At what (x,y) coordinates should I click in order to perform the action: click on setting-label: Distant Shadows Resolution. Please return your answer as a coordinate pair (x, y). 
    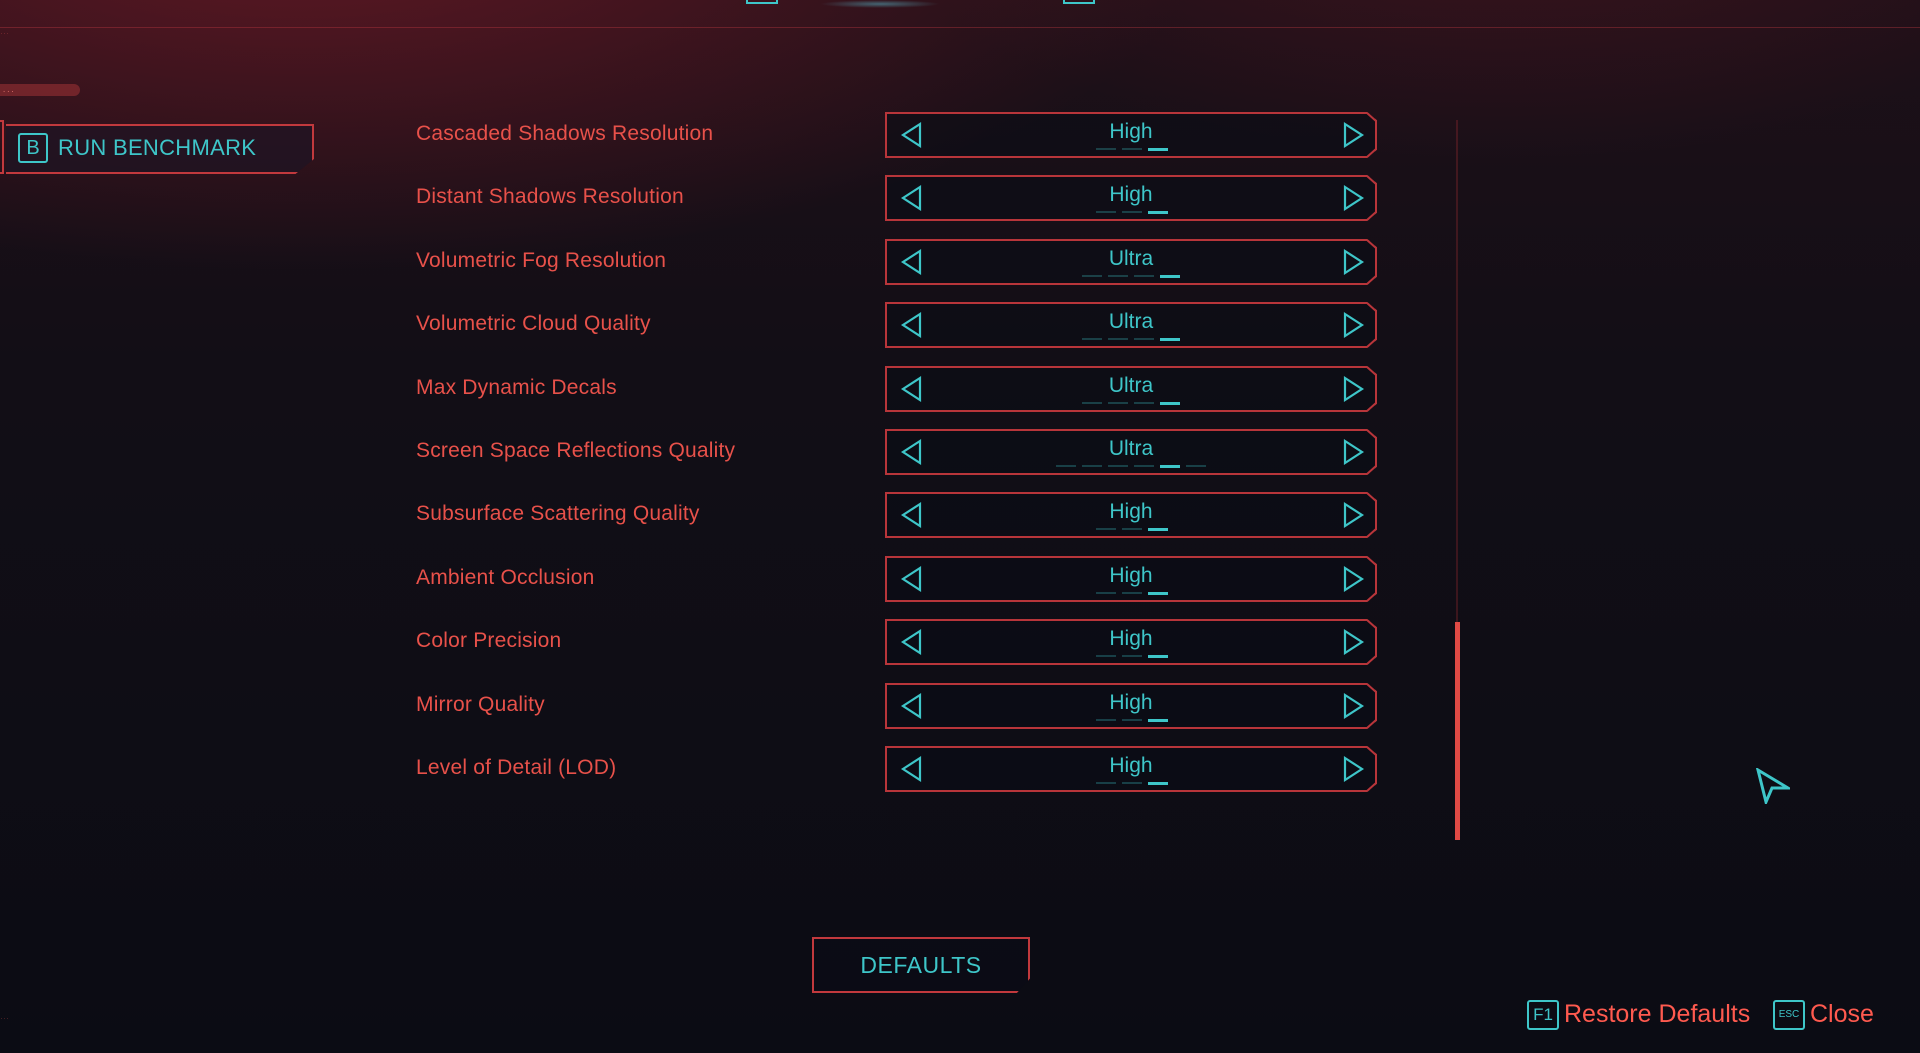
    Looking at the image, I should click on (550, 196).